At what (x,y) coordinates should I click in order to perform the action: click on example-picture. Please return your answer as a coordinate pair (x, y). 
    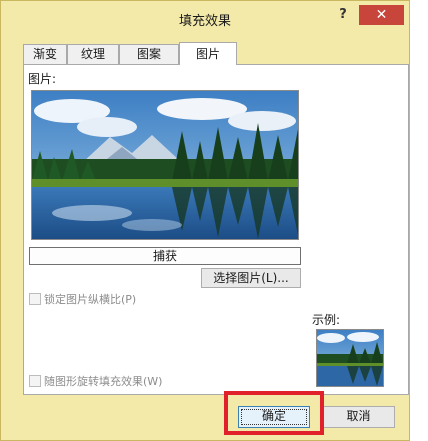
    Looking at the image, I should click on (350, 358).